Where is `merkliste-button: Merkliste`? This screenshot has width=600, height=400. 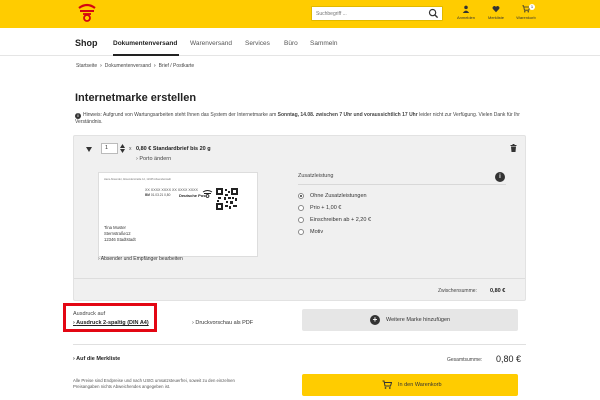 merkliste-button: Merkliste is located at coordinates (496, 15).